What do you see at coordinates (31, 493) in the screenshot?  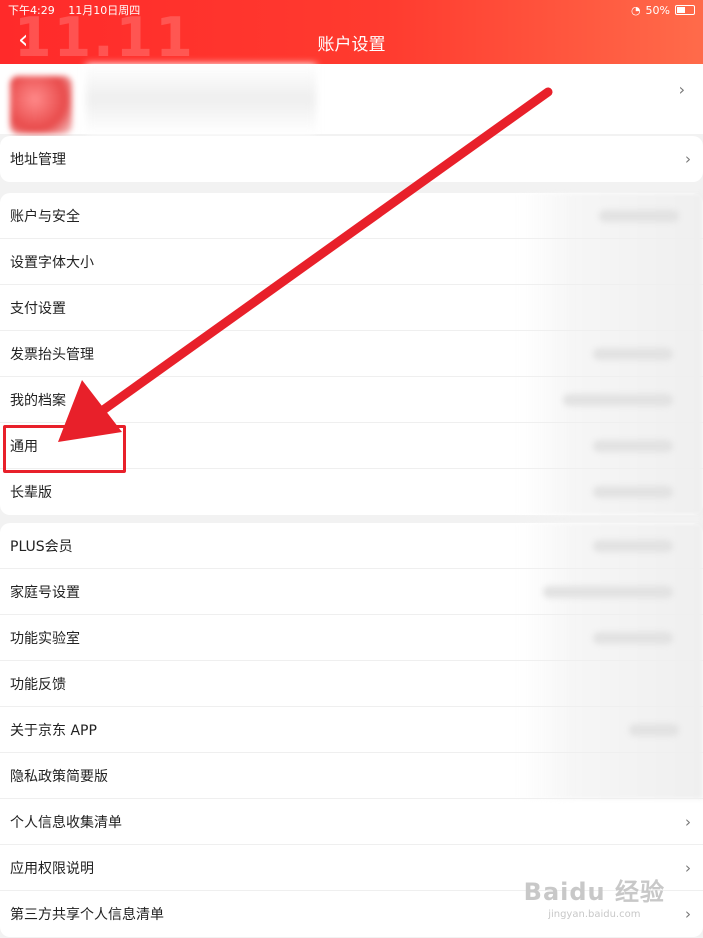 I see `row-label: 长辈版` at bounding box center [31, 493].